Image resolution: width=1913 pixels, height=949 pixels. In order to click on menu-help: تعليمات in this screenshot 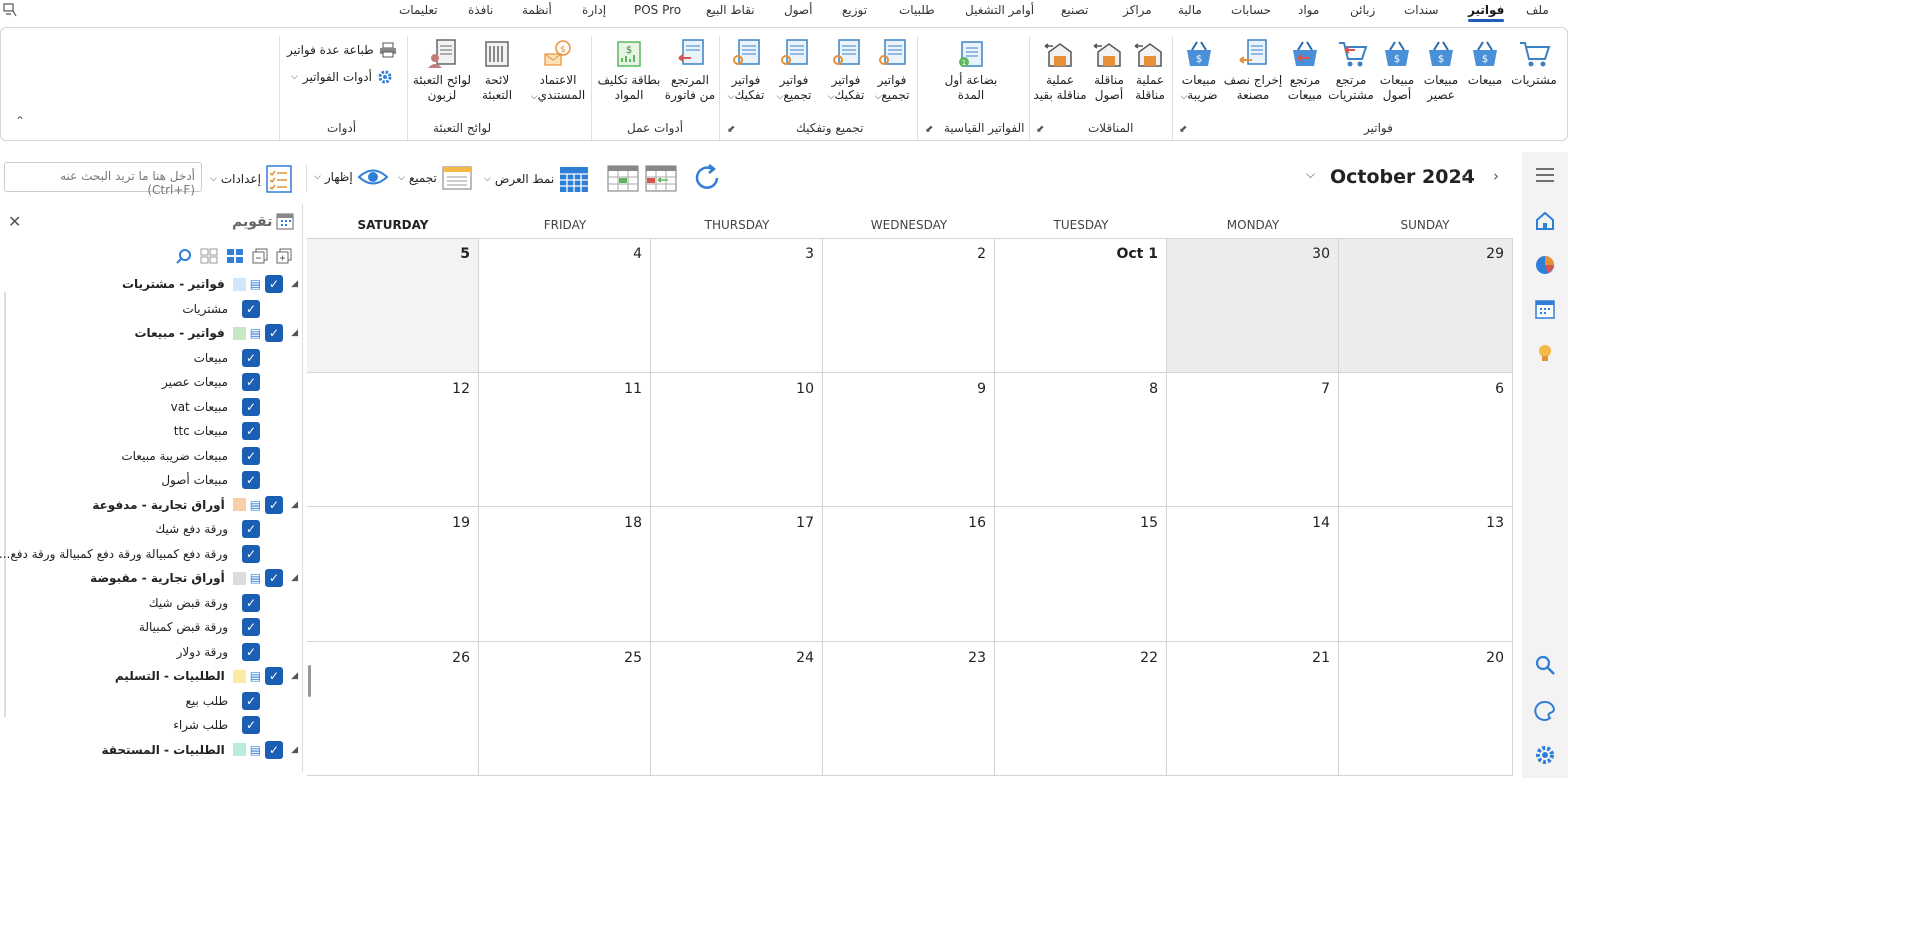, I will do `click(418, 10)`.